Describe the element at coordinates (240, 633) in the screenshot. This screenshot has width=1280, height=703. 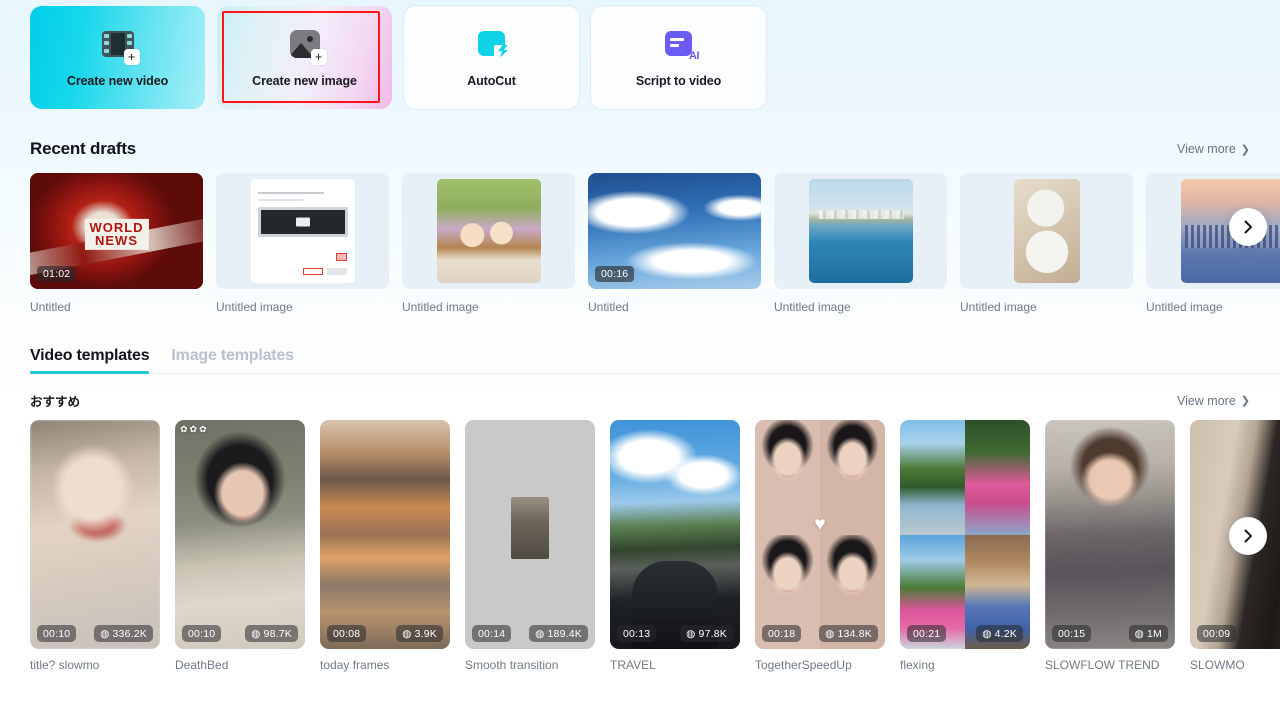
I see `template-badges: 00:10 ◍ 98.7K` at that location.